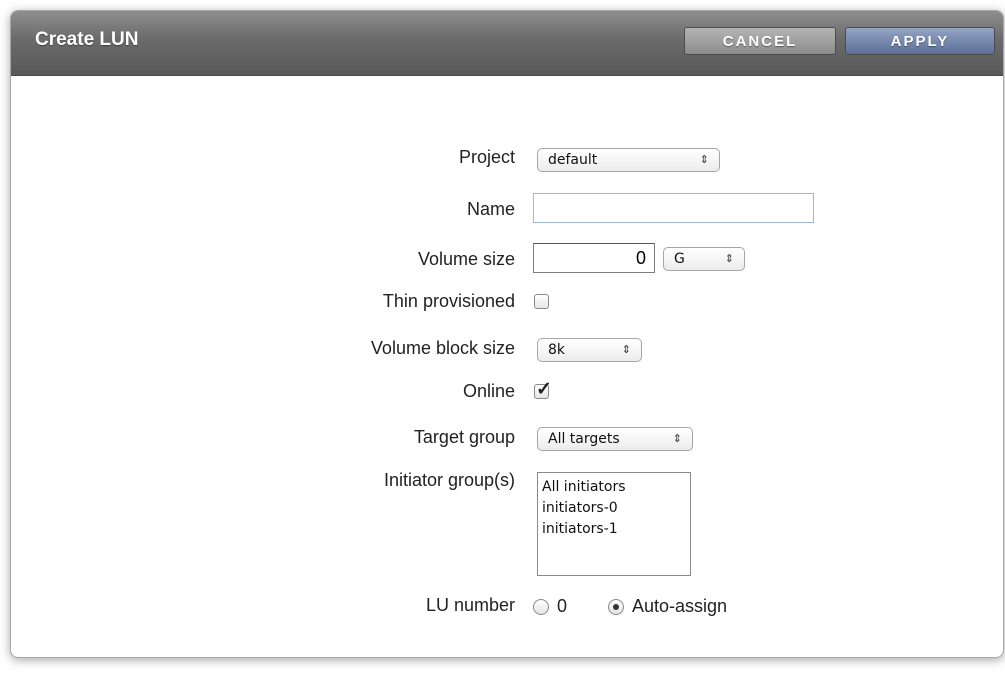 This screenshot has width=1005, height=673. Describe the element at coordinates (679, 259) in the screenshot. I see `volume-size-unit-value: G` at that location.